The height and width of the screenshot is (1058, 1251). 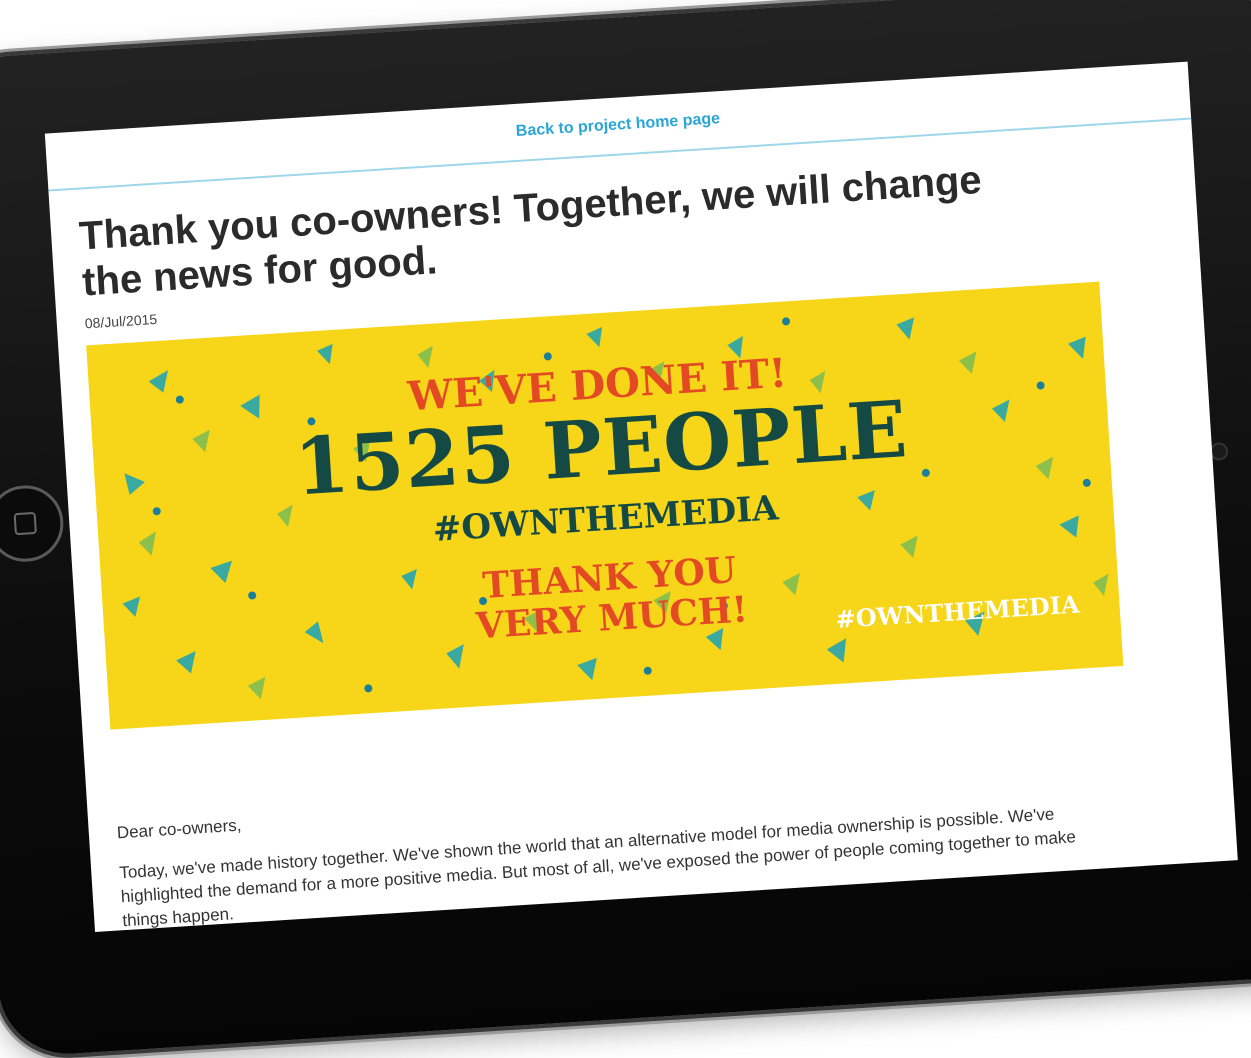 I want to click on home-button, so click(x=33, y=523).